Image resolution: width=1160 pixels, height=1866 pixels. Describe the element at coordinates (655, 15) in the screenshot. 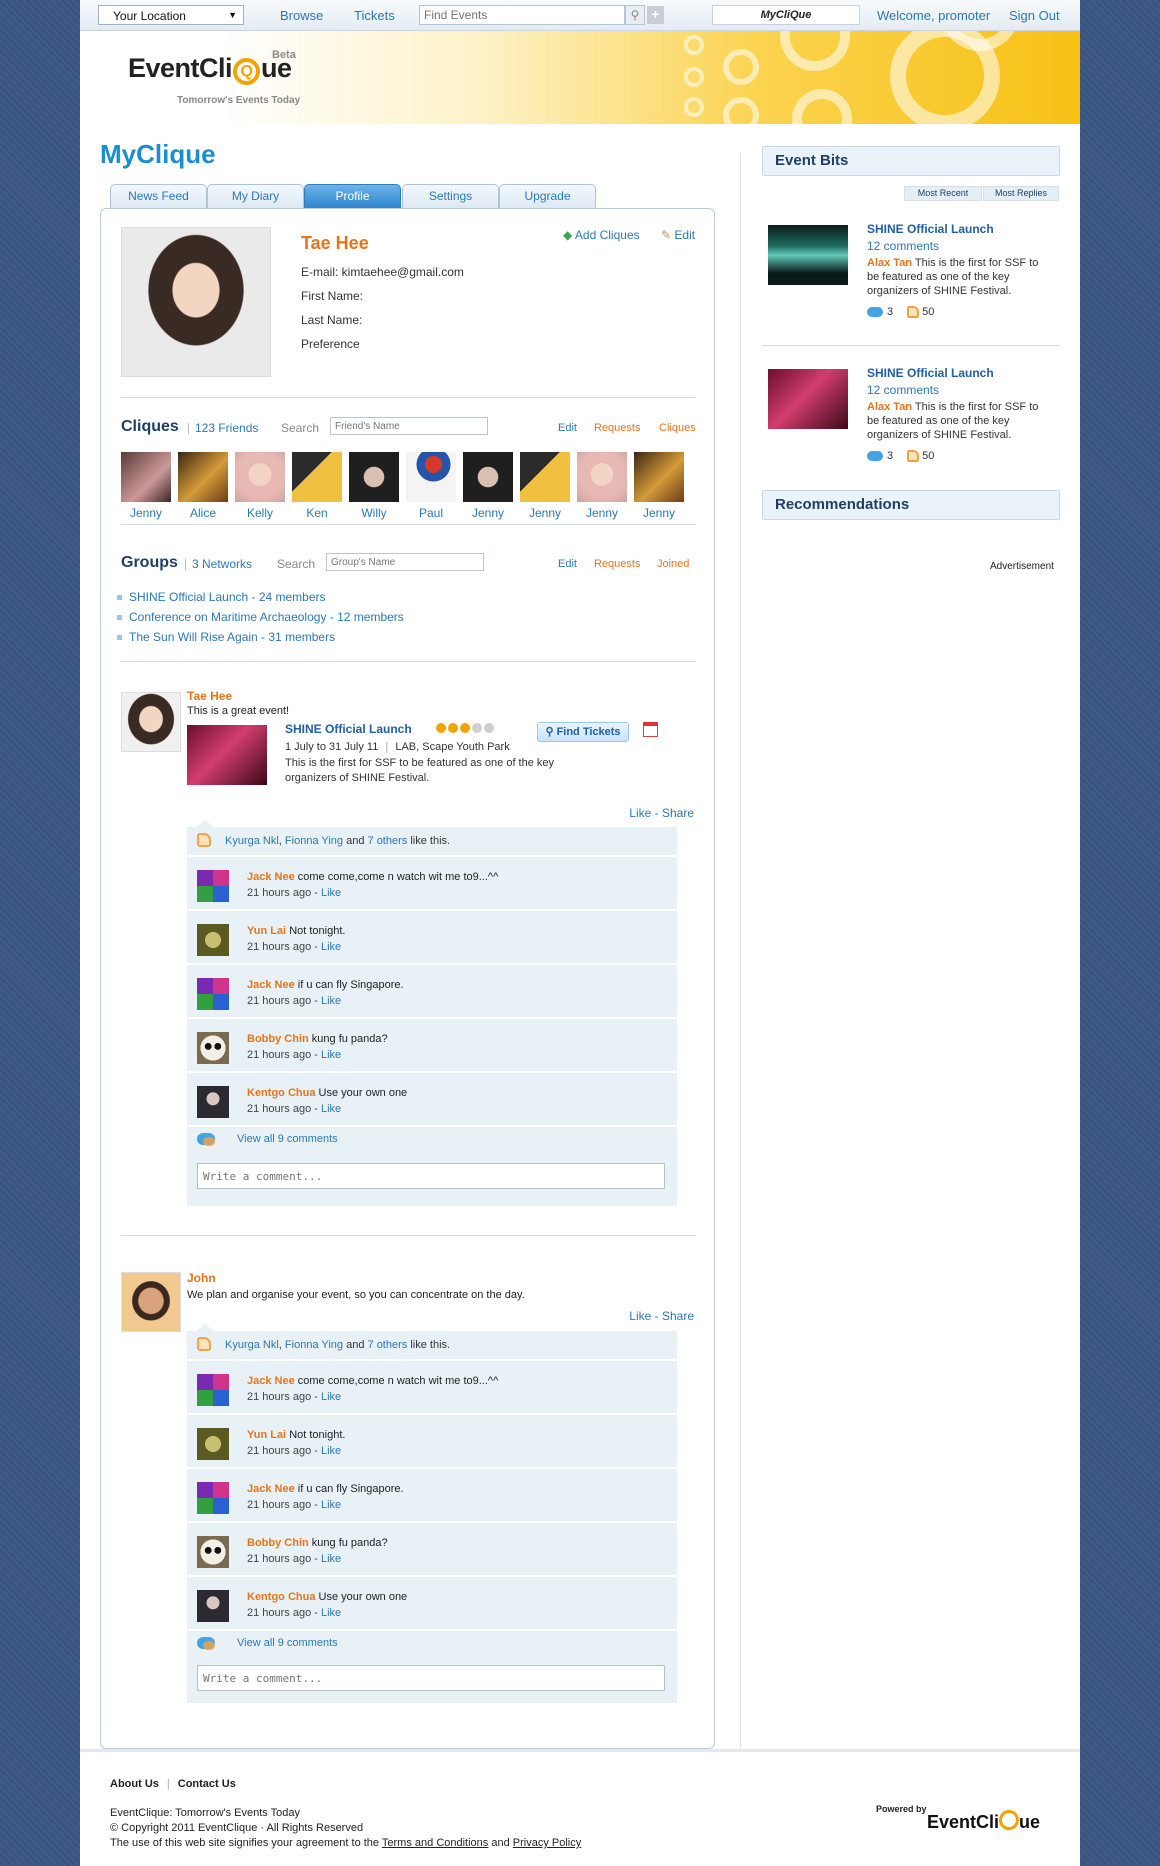

I see `plus-icon: +` at that location.